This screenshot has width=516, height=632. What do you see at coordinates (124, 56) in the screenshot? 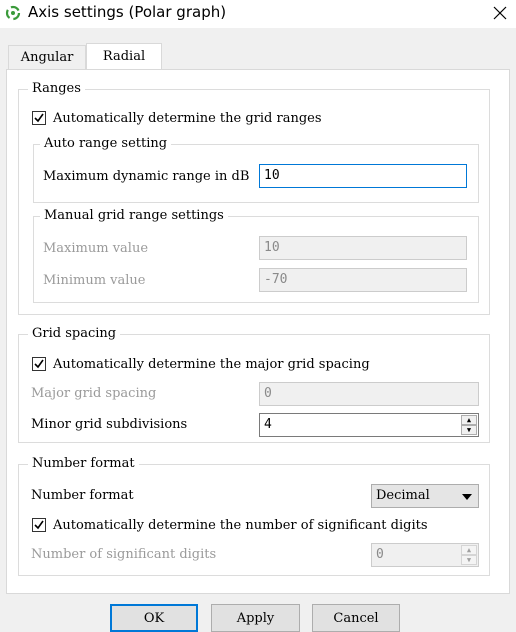
I see `tab-radial: Radial` at bounding box center [124, 56].